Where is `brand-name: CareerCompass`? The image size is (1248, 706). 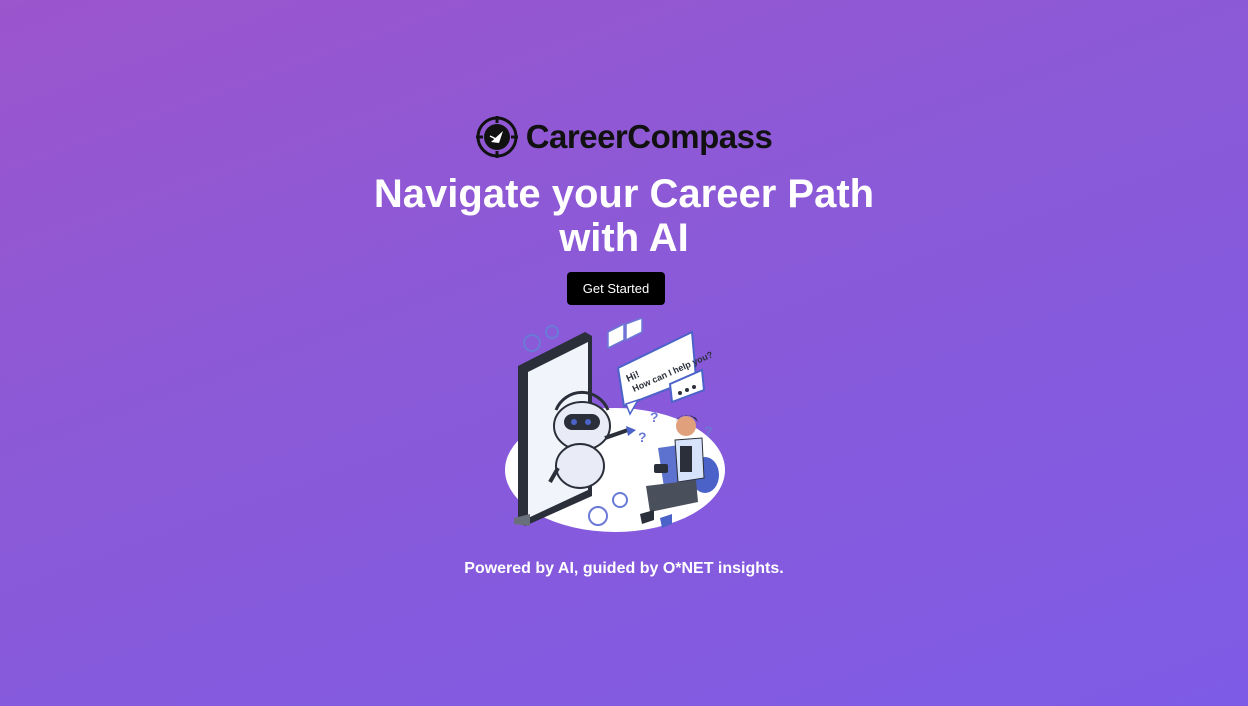
brand-name: CareerCompass is located at coordinates (649, 136).